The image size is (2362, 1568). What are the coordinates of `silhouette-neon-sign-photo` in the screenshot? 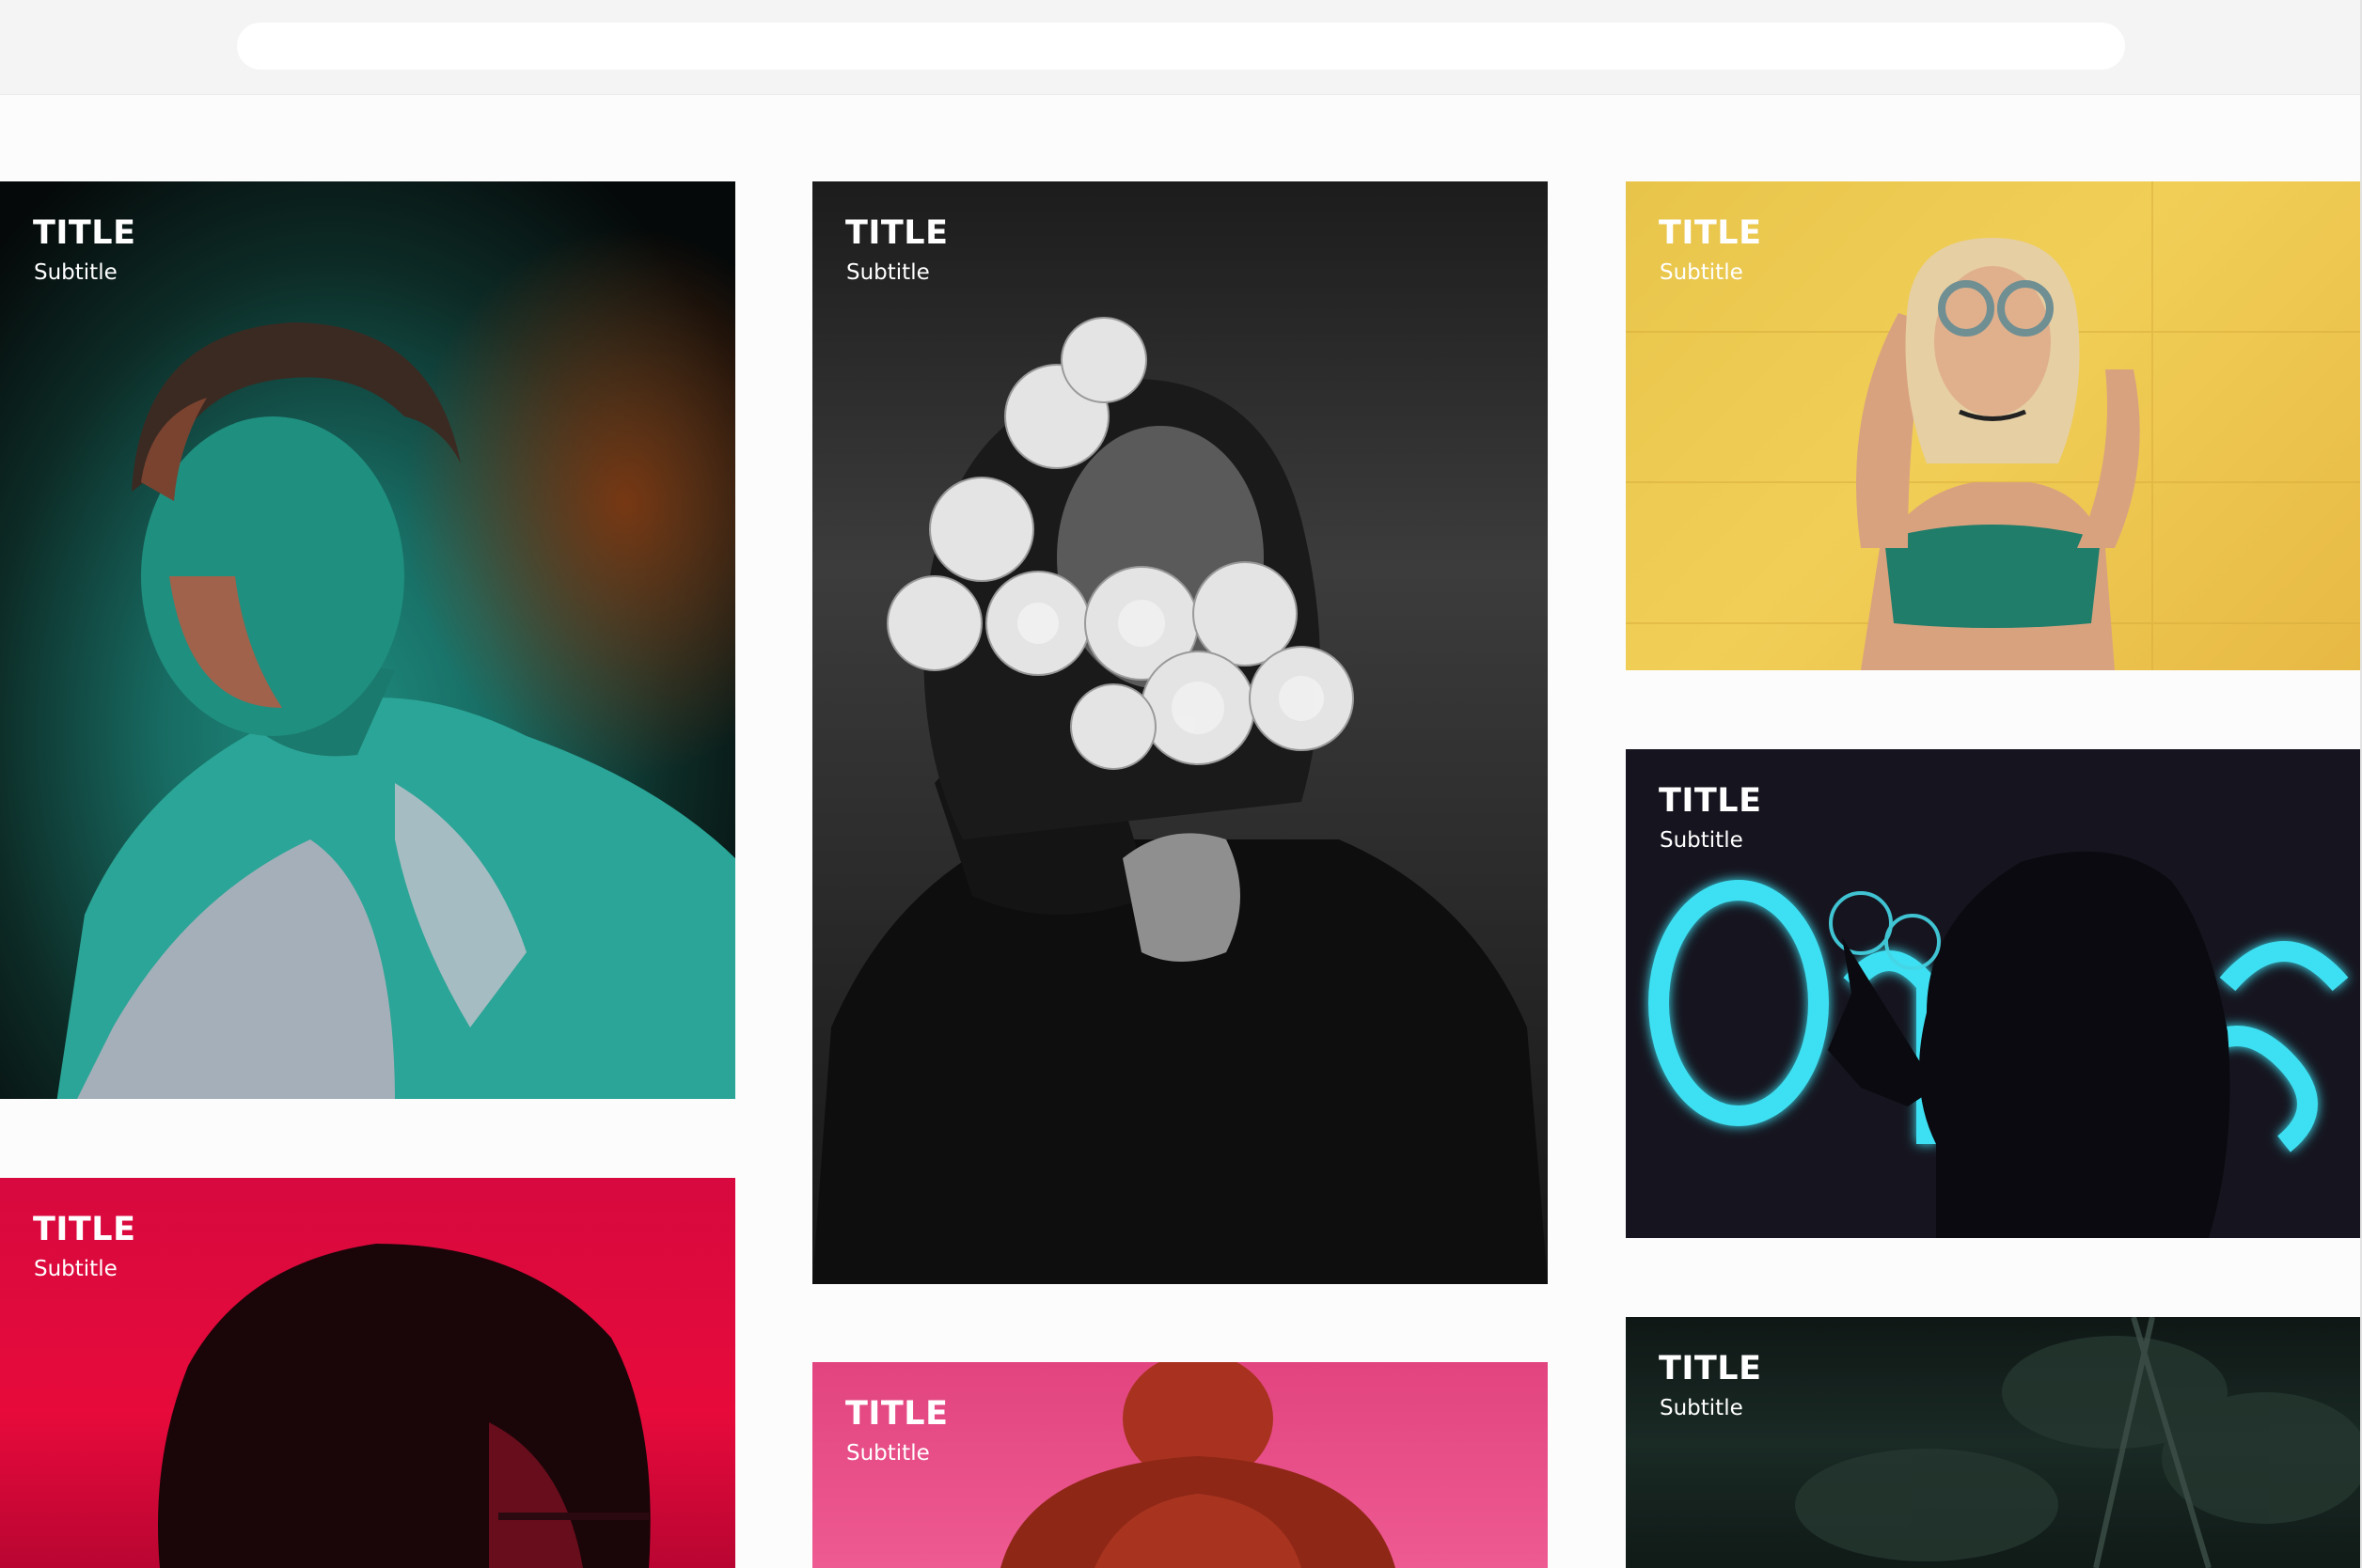 It's located at (1993, 993).